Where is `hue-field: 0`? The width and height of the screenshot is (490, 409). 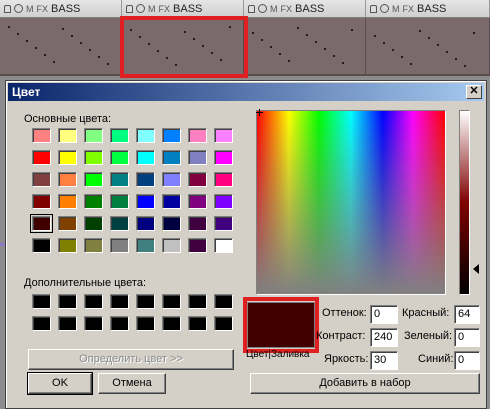
hue-field: 0 is located at coordinates (384, 314).